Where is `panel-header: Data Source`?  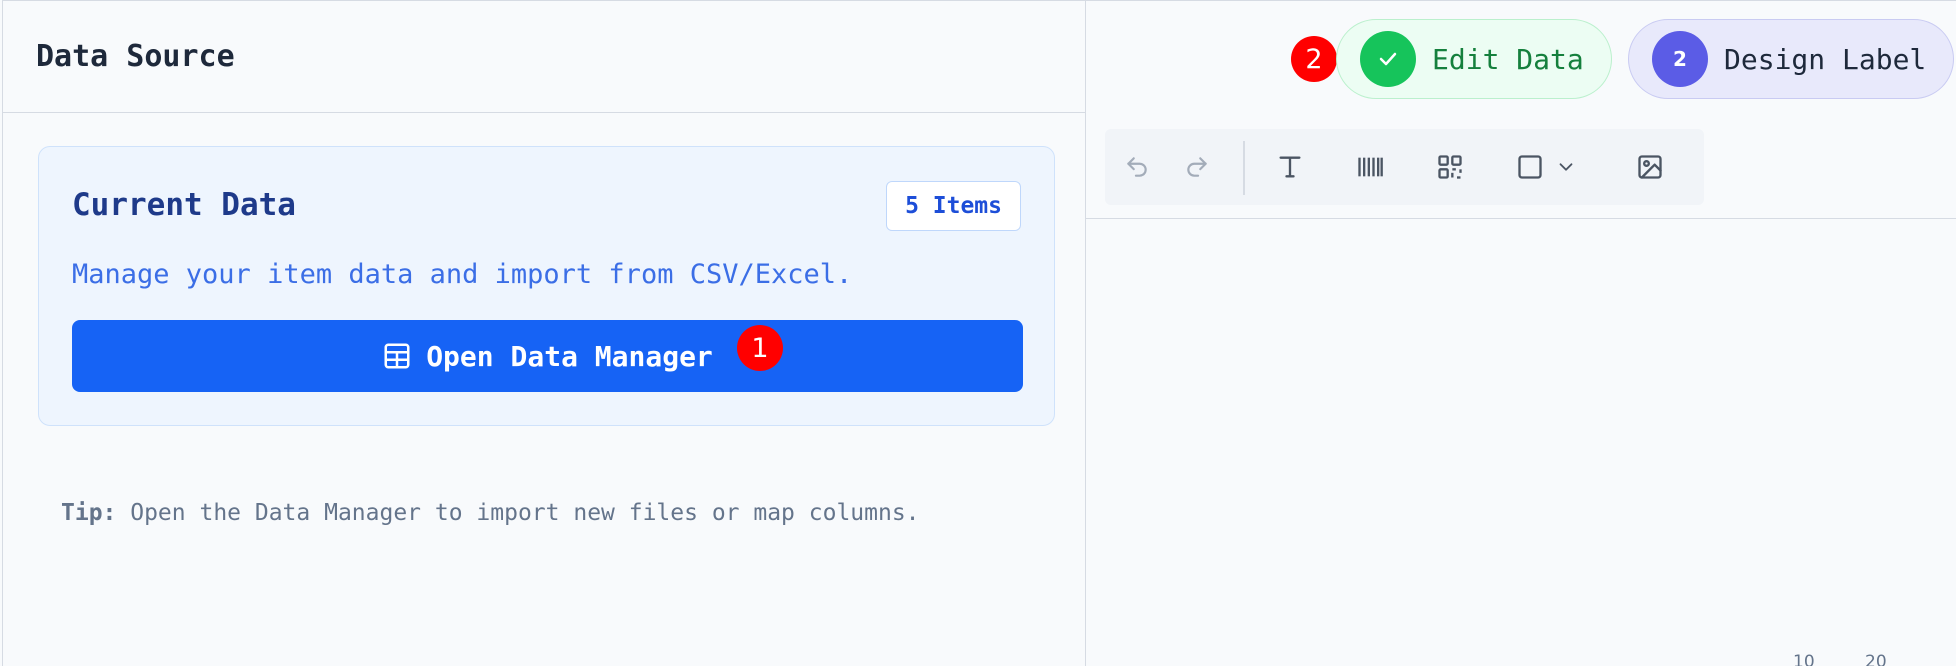
panel-header: Data Source is located at coordinates (544, 56).